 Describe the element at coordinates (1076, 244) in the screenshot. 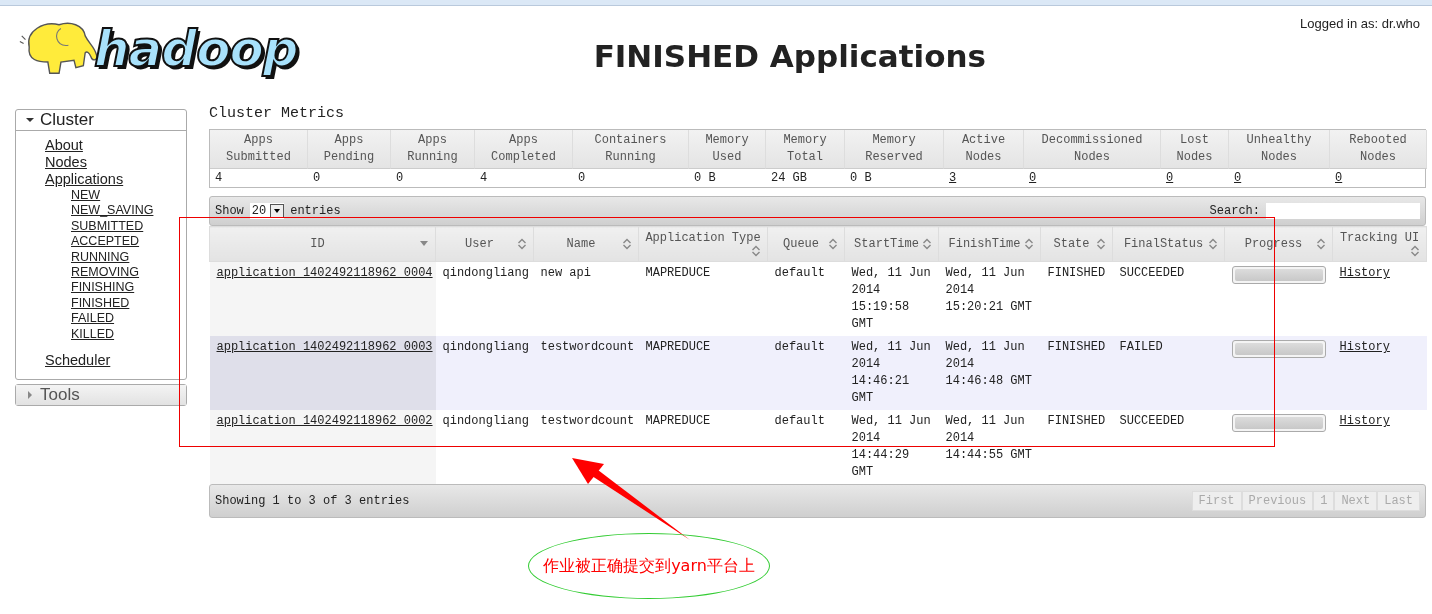

I see `column-header: State` at that location.